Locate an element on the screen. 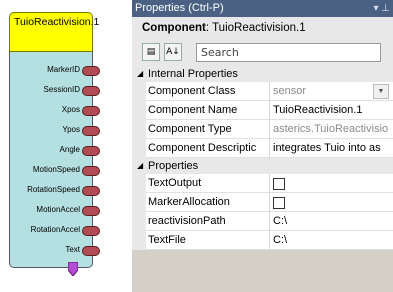 The height and width of the screenshot is (292, 393). property-name: TextOutput is located at coordinates (208, 183).